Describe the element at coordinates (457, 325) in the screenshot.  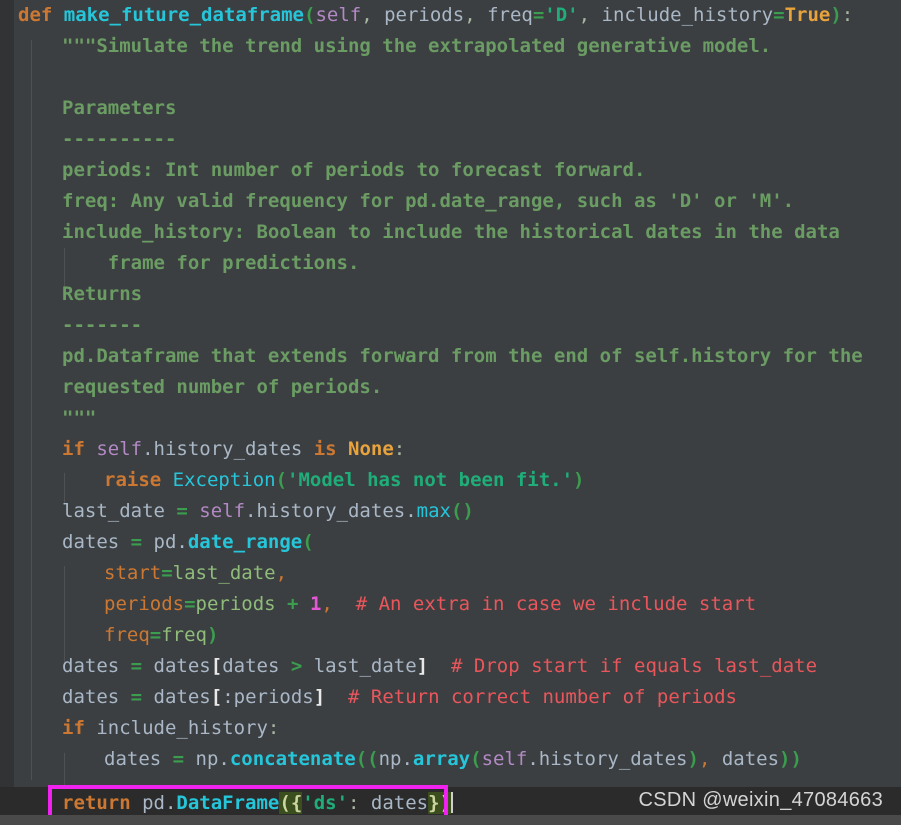
I see `code-line-docstring-rule-2: -------` at that location.